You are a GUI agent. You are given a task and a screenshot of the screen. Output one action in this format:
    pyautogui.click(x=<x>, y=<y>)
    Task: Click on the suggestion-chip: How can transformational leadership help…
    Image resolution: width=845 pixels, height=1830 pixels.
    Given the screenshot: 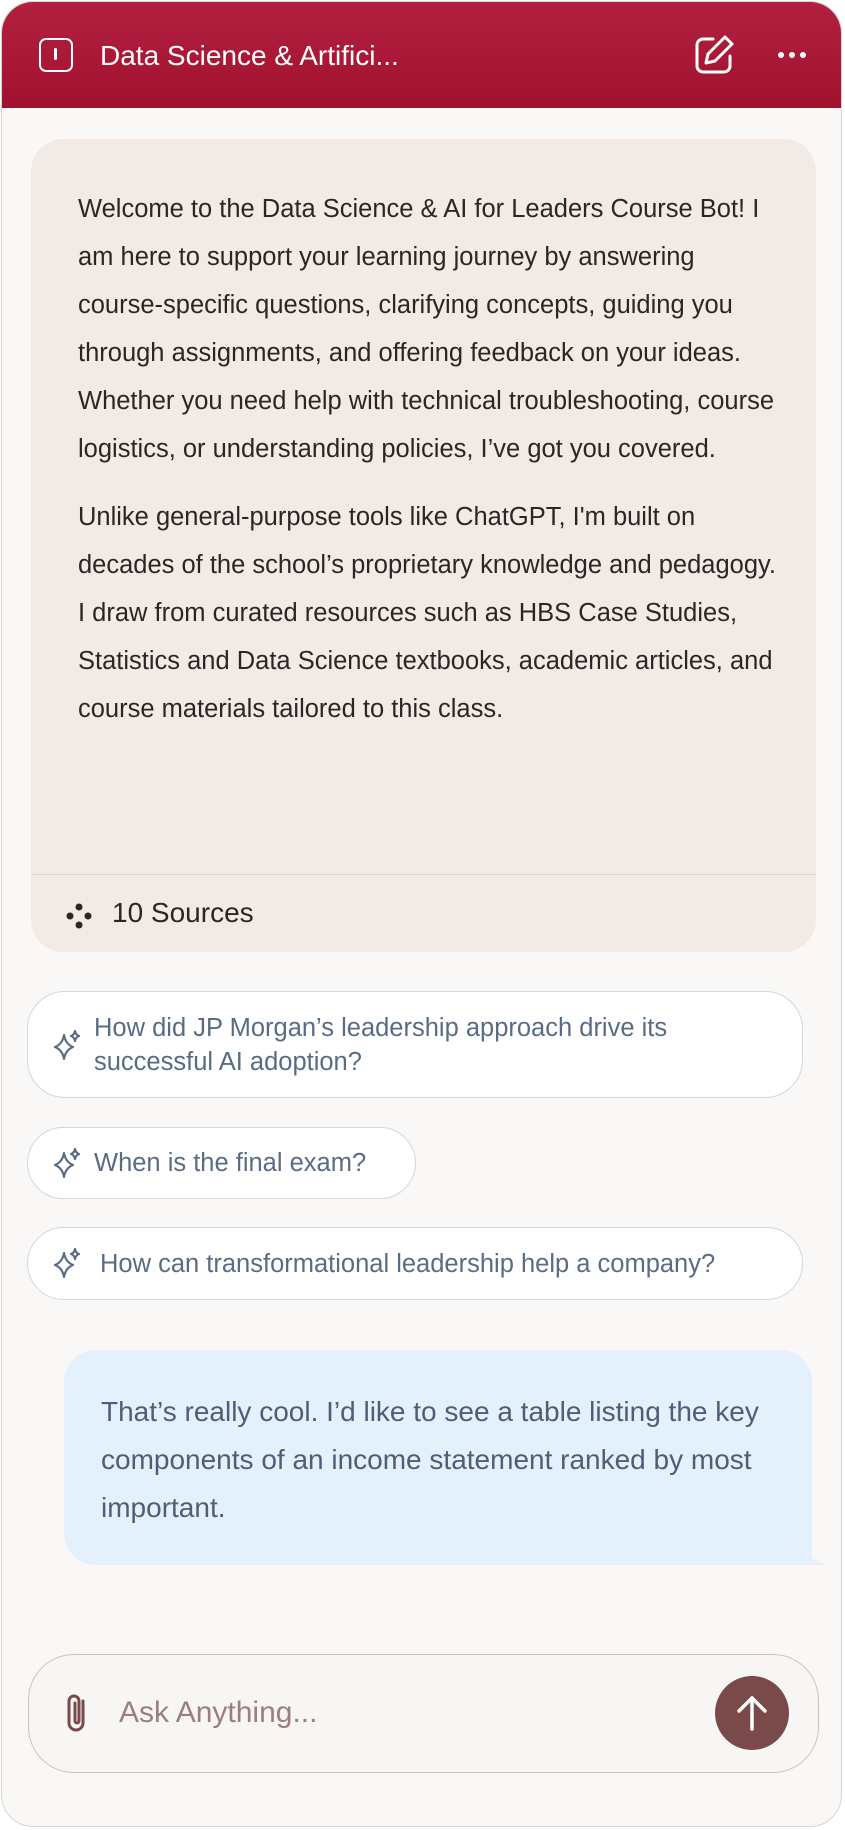 What is the action you would take?
    pyautogui.click(x=415, y=1263)
    